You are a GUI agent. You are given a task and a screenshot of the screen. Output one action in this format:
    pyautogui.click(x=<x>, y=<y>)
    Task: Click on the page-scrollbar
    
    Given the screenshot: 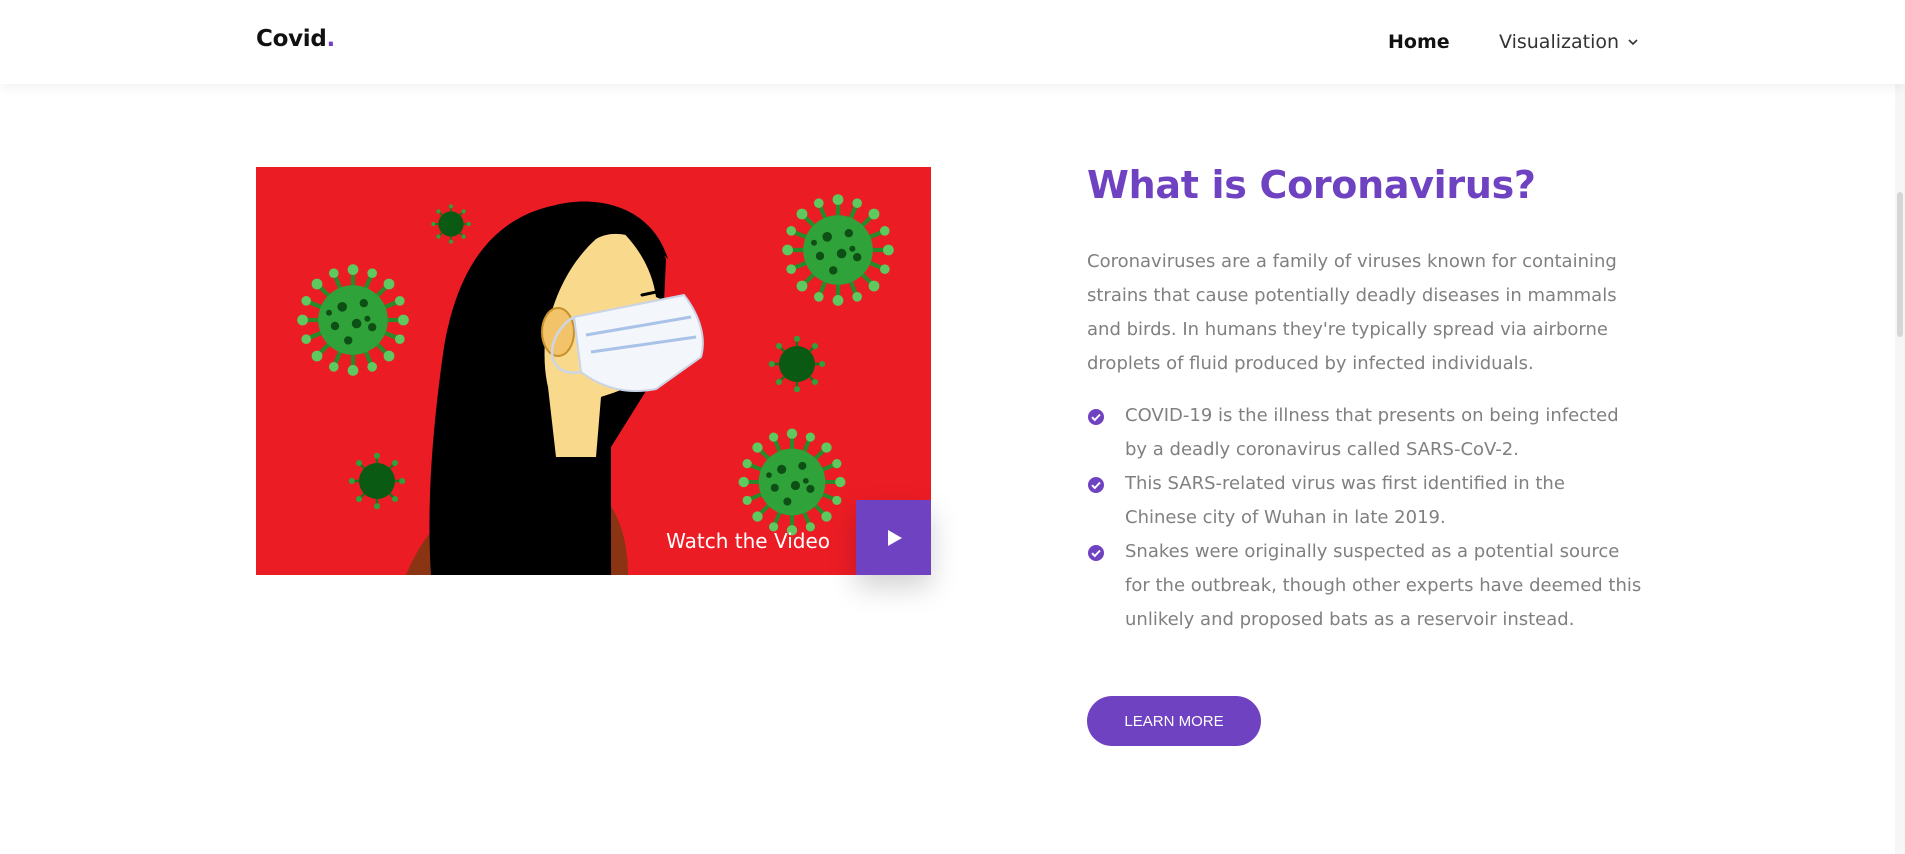 What is the action you would take?
    pyautogui.click(x=1900, y=427)
    